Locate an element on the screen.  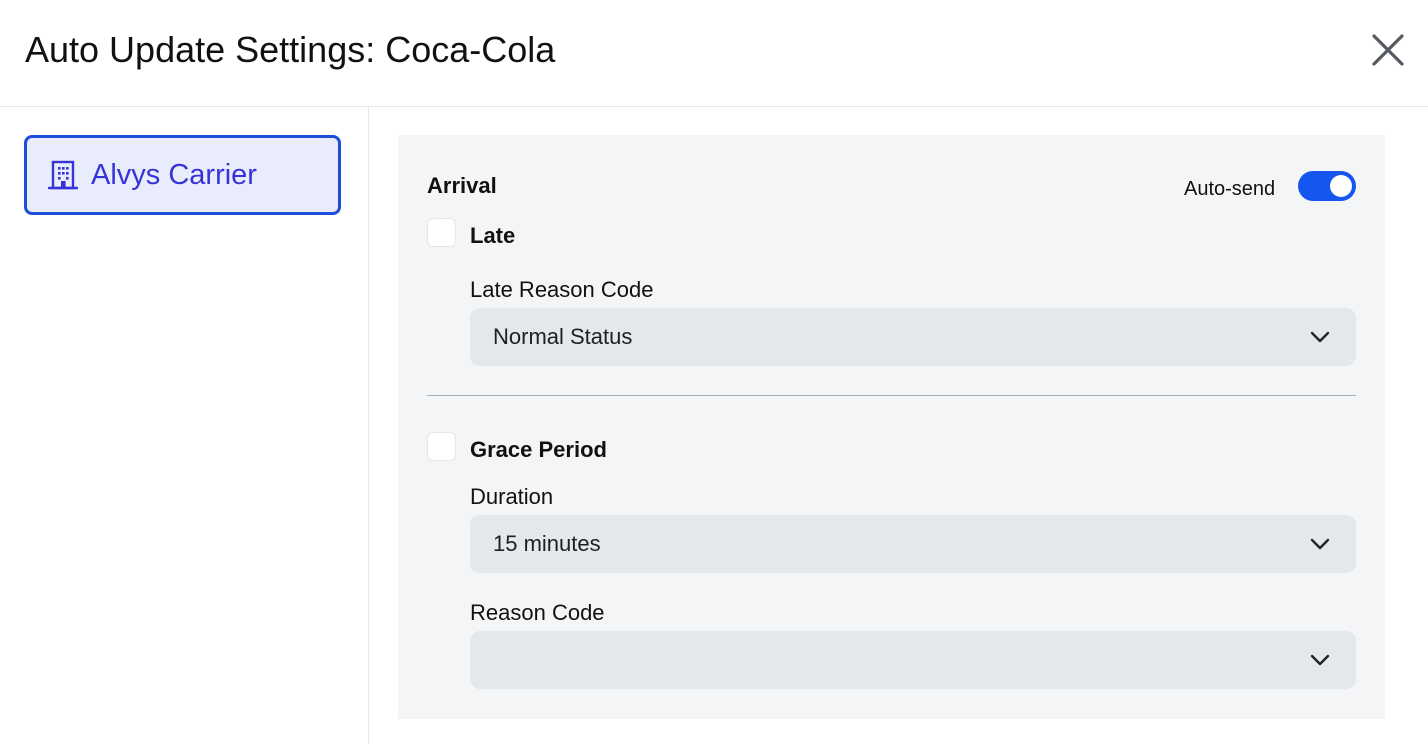
grace-period-checkbox is located at coordinates (441, 446).